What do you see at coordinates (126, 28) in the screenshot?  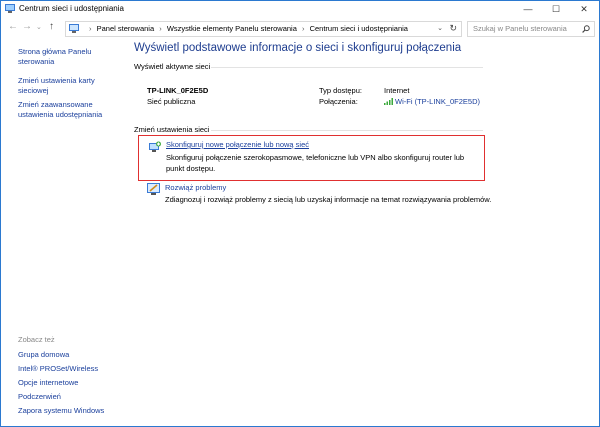 I see `breadcrumb-control-panel: Panel sterowania` at bounding box center [126, 28].